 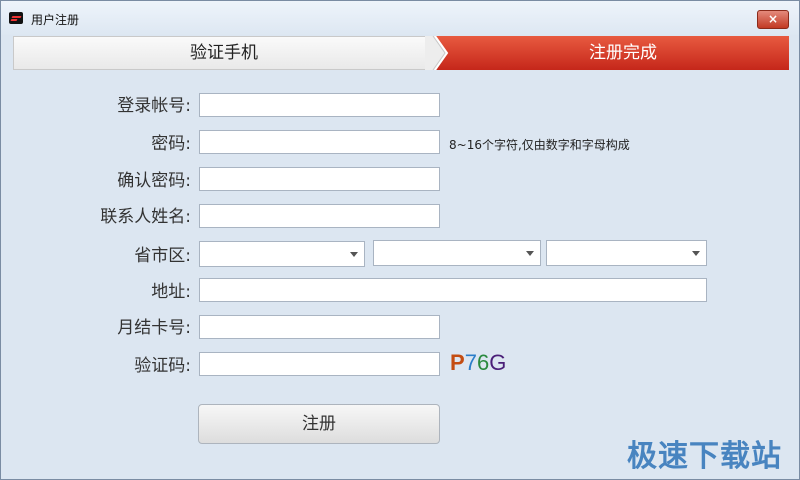 I want to click on password-input, so click(x=319, y=142).